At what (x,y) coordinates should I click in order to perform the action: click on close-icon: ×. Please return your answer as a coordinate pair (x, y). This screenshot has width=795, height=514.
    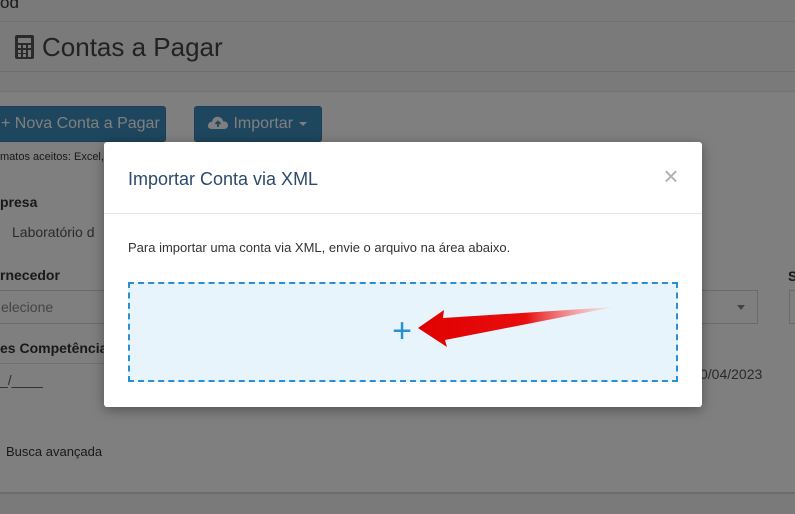
    Looking at the image, I should click on (671, 176).